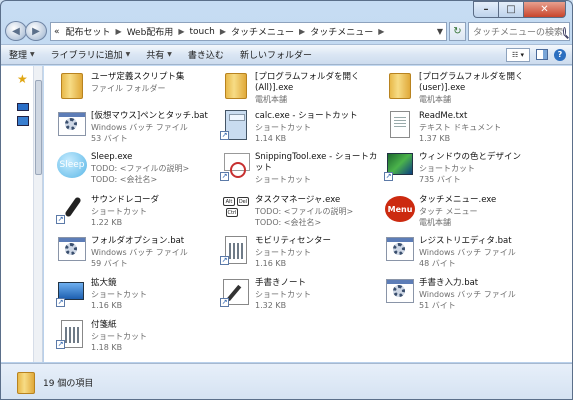 This screenshot has height=400, width=573. Describe the element at coordinates (465, 241) in the screenshot. I see `item-name: レジストリエディタ.bat` at that location.